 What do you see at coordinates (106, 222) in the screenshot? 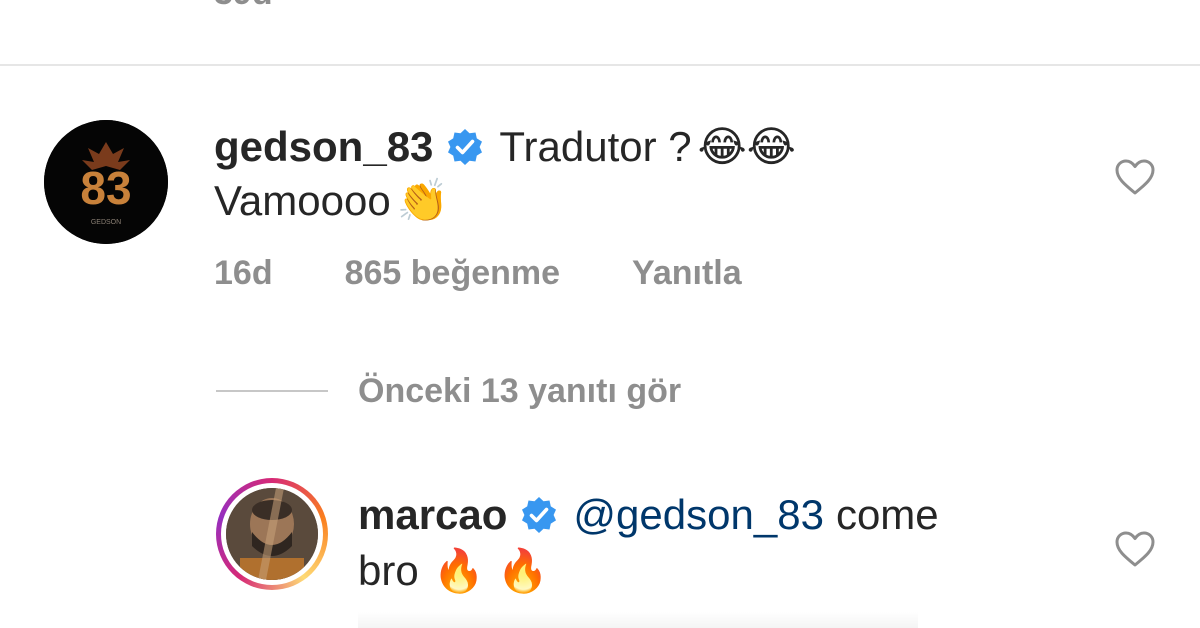
I see `avatar-sub-text: GEDSON` at bounding box center [106, 222].